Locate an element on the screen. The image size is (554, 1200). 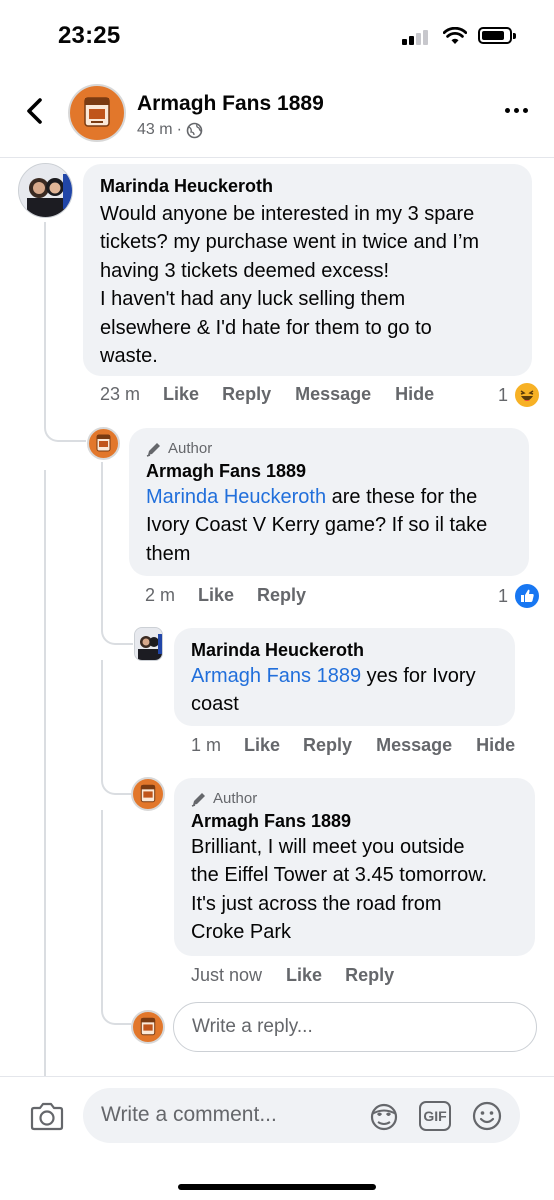
current-user-avatar is located at coordinates (148, 1027).